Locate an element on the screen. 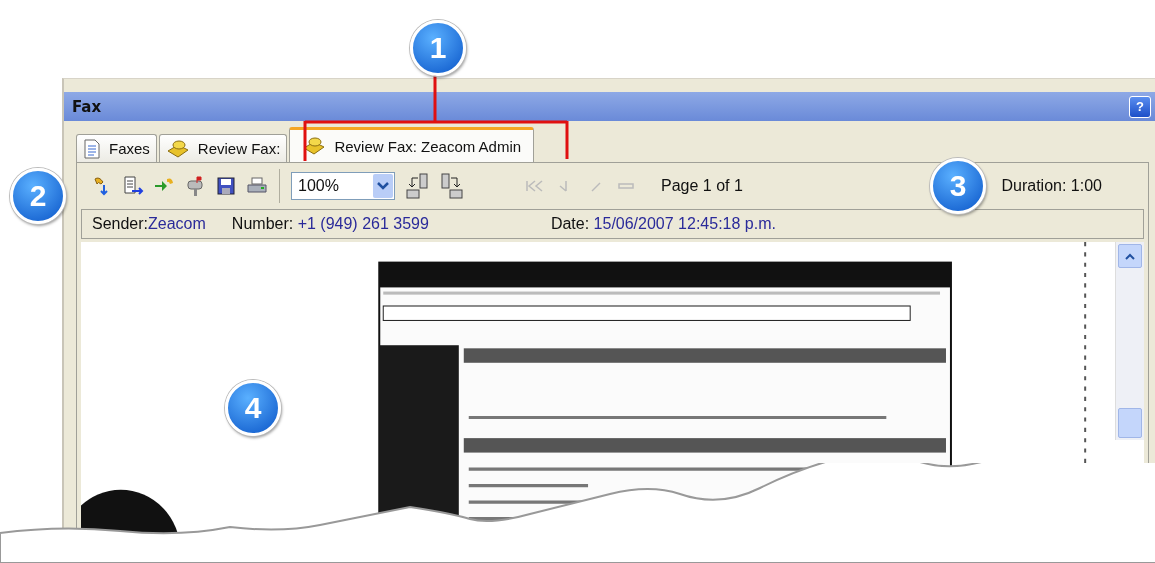 The height and width of the screenshot is (563, 1155). scroll-up-button is located at coordinates (1130, 256).